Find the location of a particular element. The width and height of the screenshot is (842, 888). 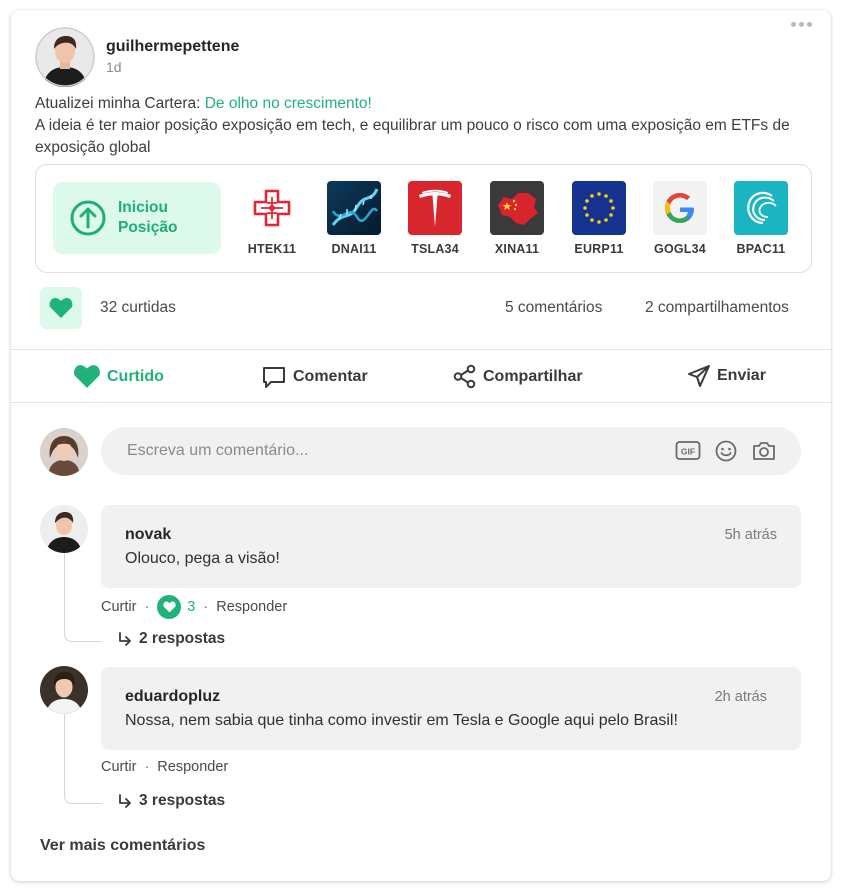

comment-author: eduardopluz is located at coordinates (172, 697).